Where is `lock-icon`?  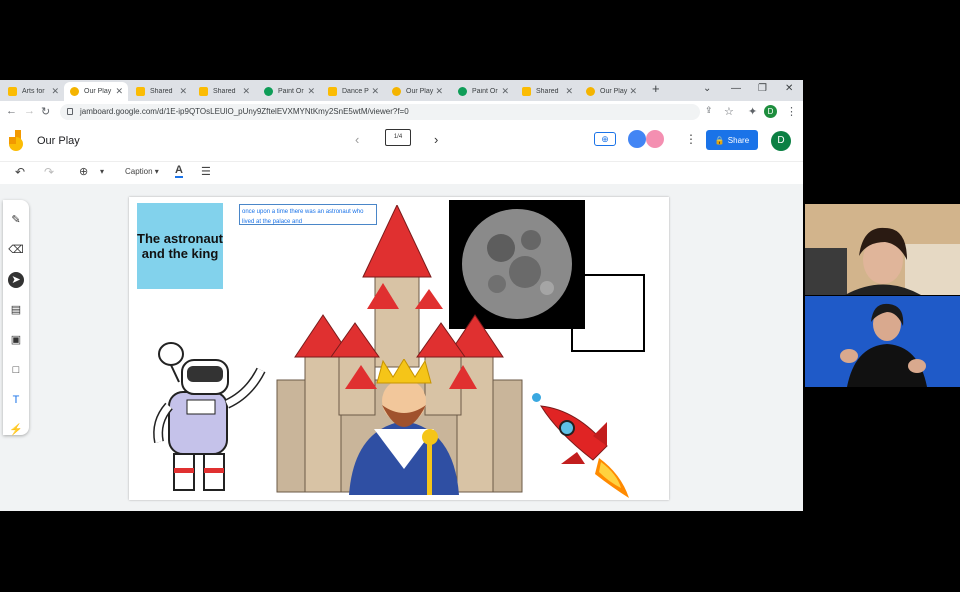
lock-icon is located at coordinates (70, 111).